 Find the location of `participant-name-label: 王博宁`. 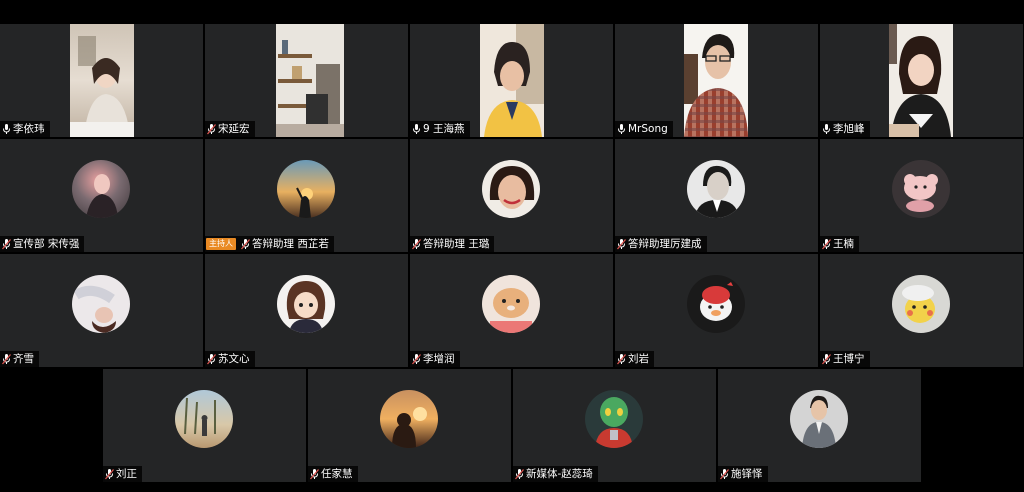

participant-name-label: 王博宁 is located at coordinates (845, 359).